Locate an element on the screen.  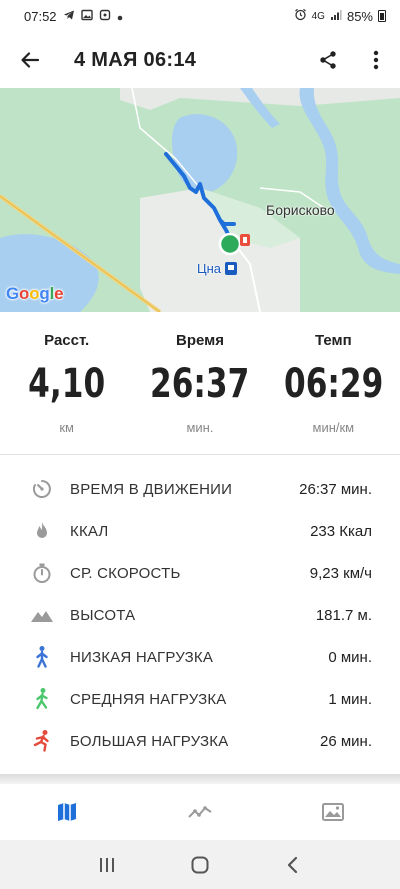
back-button is located at coordinates (30, 60).